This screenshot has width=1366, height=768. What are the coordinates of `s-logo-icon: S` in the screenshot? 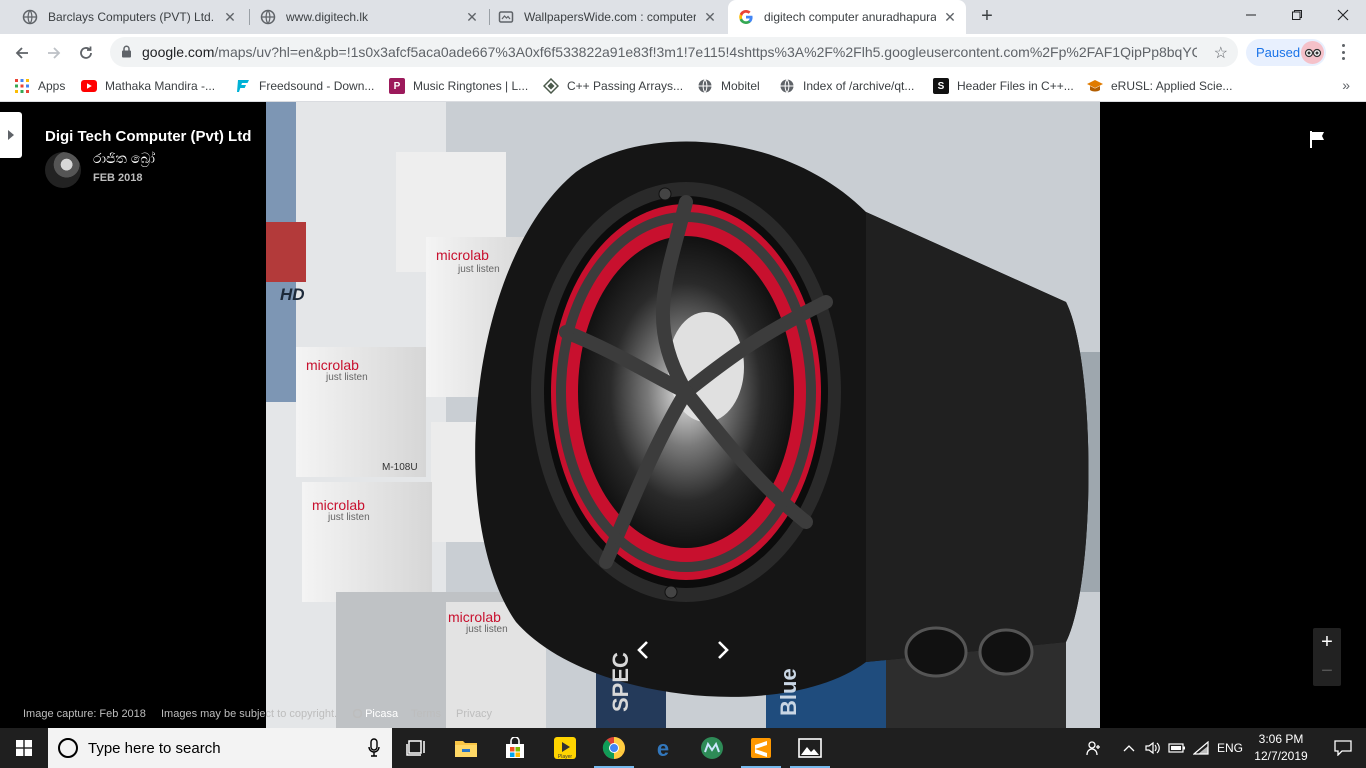 It's located at (941, 86).